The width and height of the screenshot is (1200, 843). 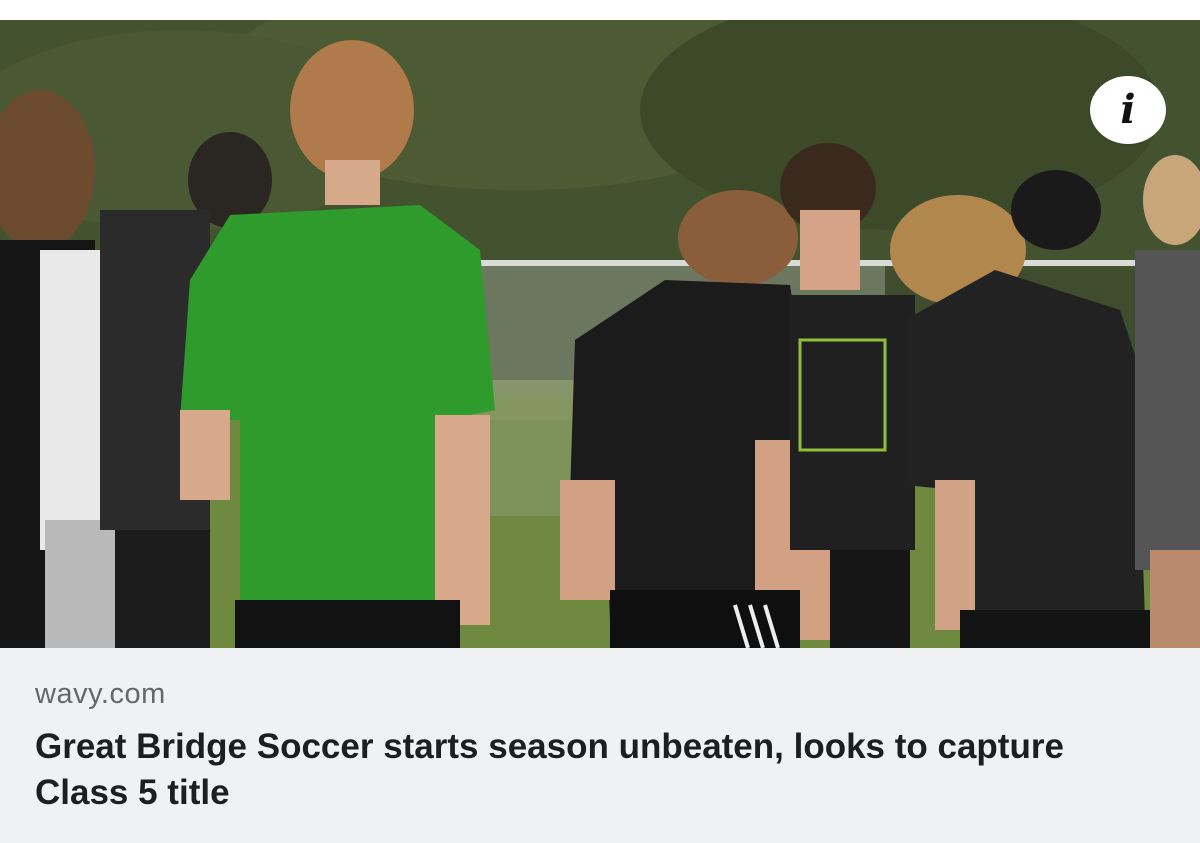 I want to click on source-domain: wavy.com, so click(x=100, y=694).